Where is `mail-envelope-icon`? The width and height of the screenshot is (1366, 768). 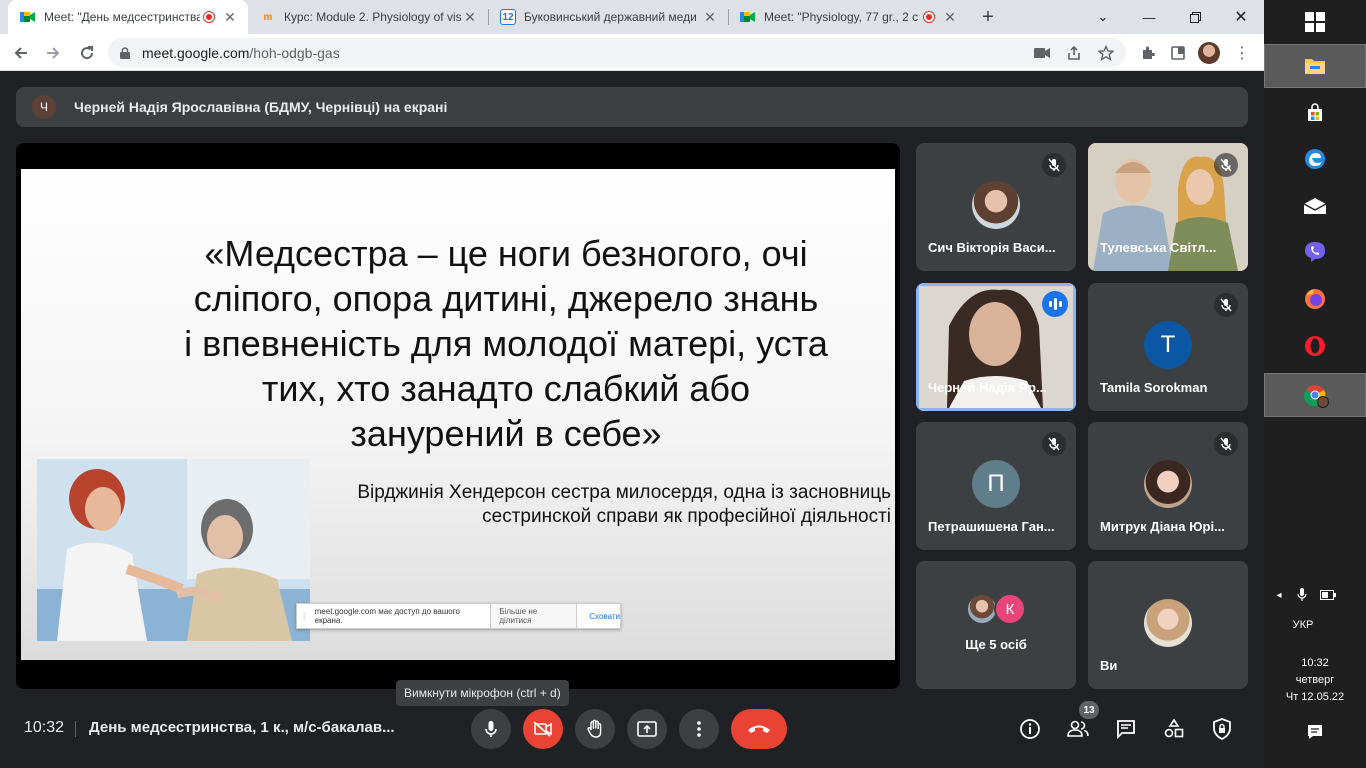 mail-envelope-icon is located at coordinates (1315, 206).